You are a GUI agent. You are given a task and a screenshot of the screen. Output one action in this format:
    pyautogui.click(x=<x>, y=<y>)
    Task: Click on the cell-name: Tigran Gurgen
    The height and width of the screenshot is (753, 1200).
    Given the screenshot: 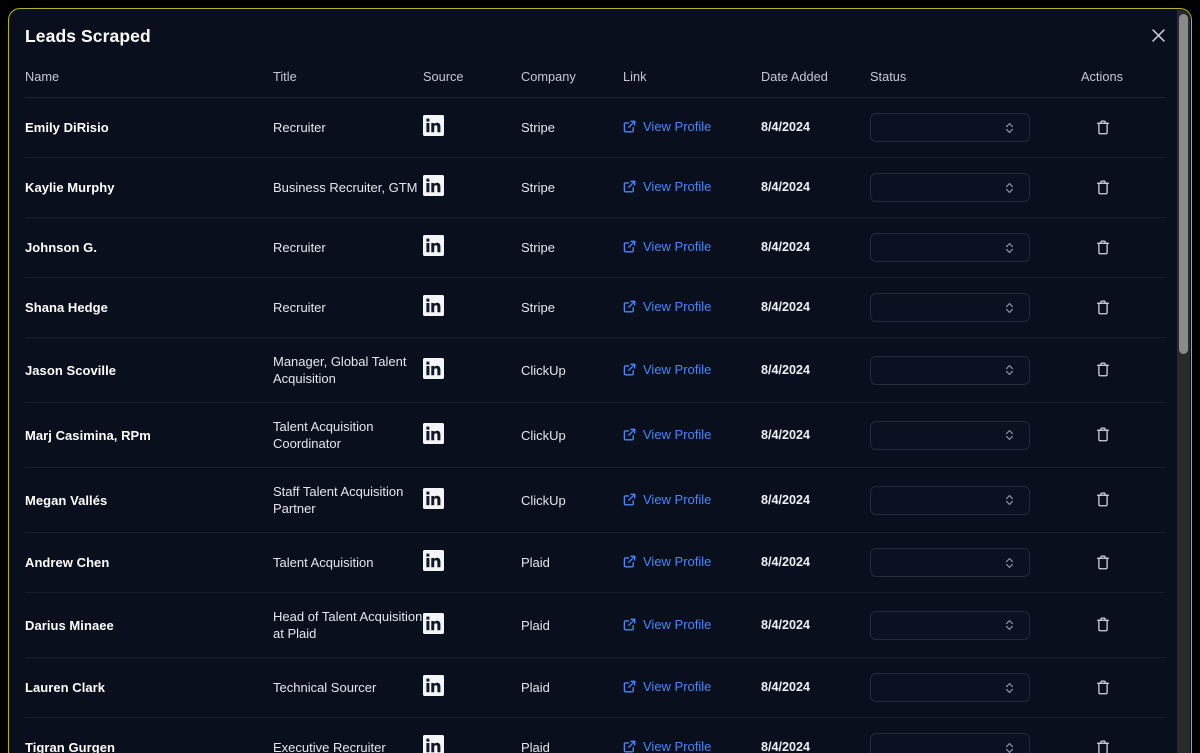 What is the action you would take?
    pyautogui.click(x=149, y=735)
    